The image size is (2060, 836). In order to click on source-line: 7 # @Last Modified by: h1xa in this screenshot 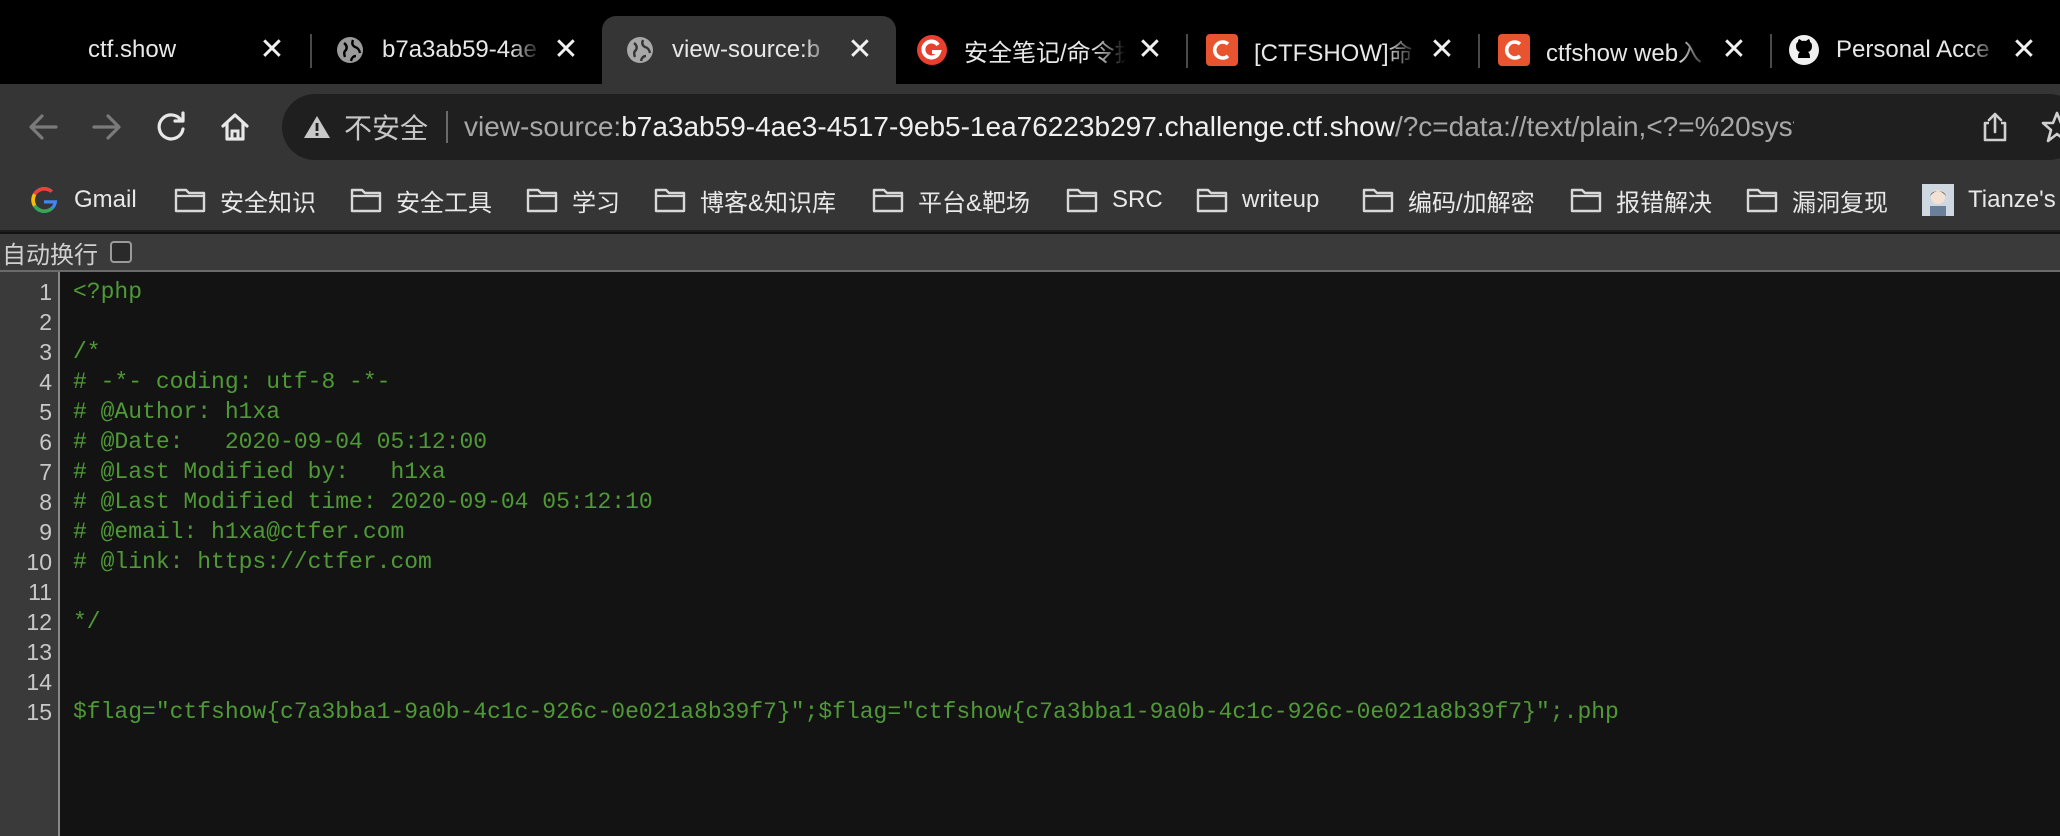, I will do `click(1030, 472)`.